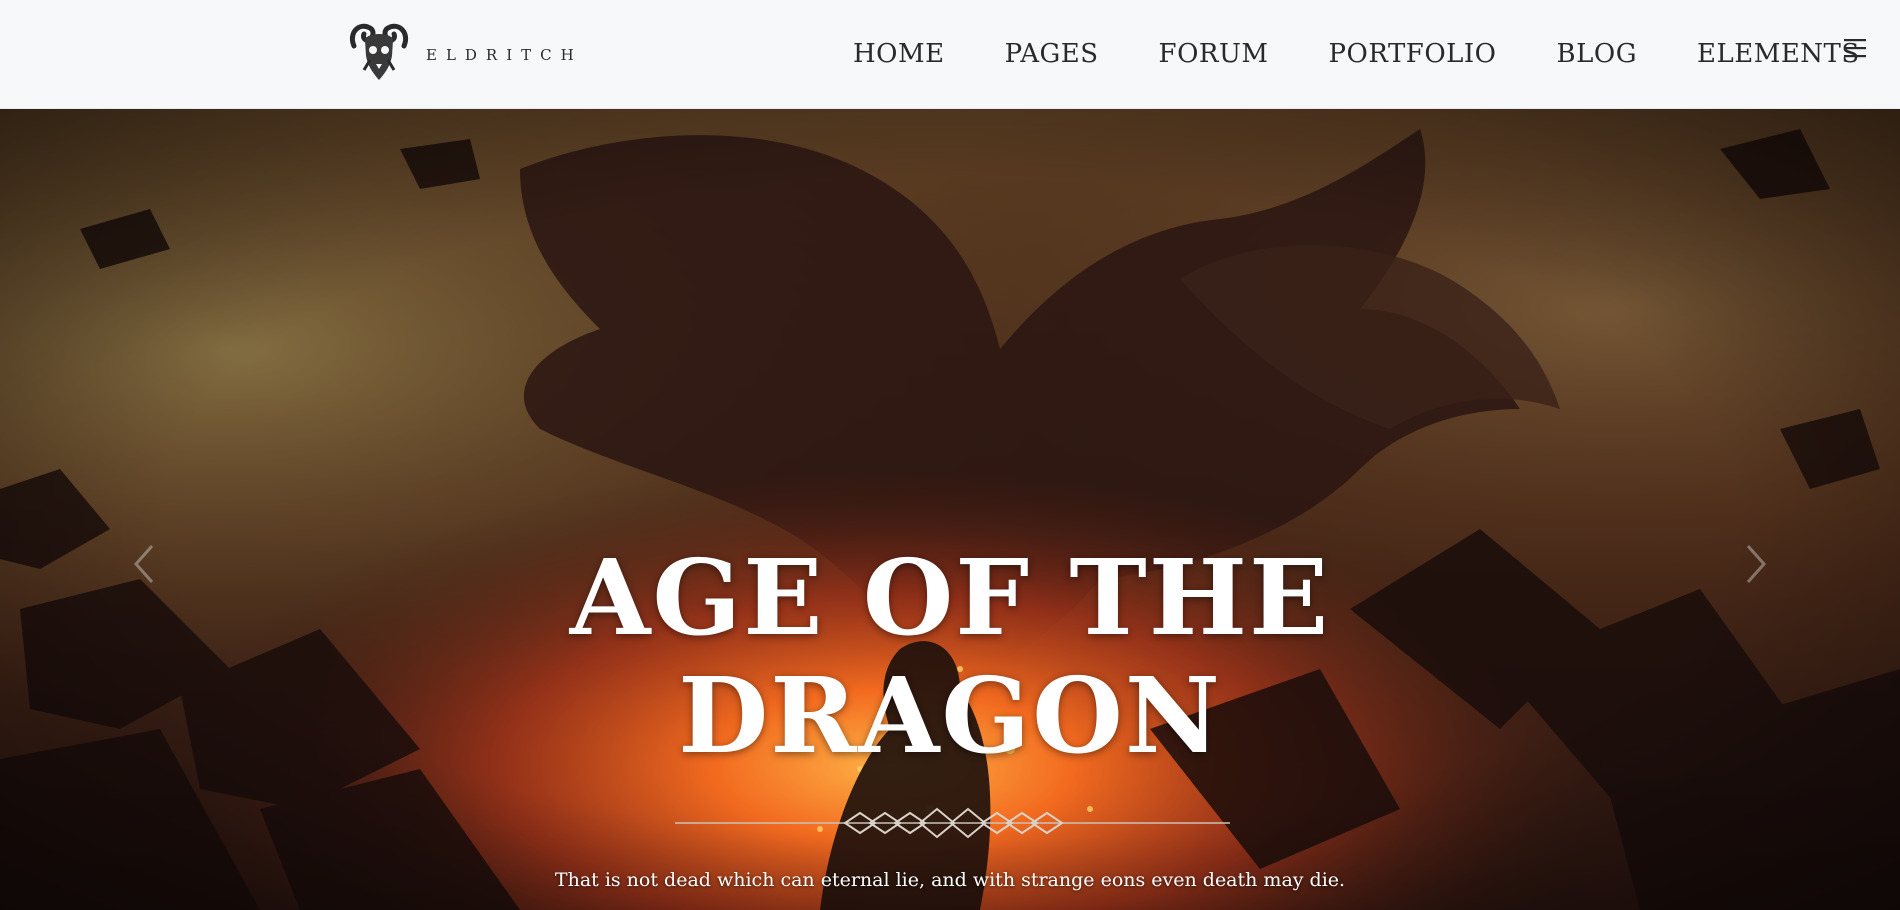 The height and width of the screenshot is (910, 1900). What do you see at coordinates (1413, 54) in the screenshot?
I see `nav-item-portfolio: PORTFOLIO` at bounding box center [1413, 54].